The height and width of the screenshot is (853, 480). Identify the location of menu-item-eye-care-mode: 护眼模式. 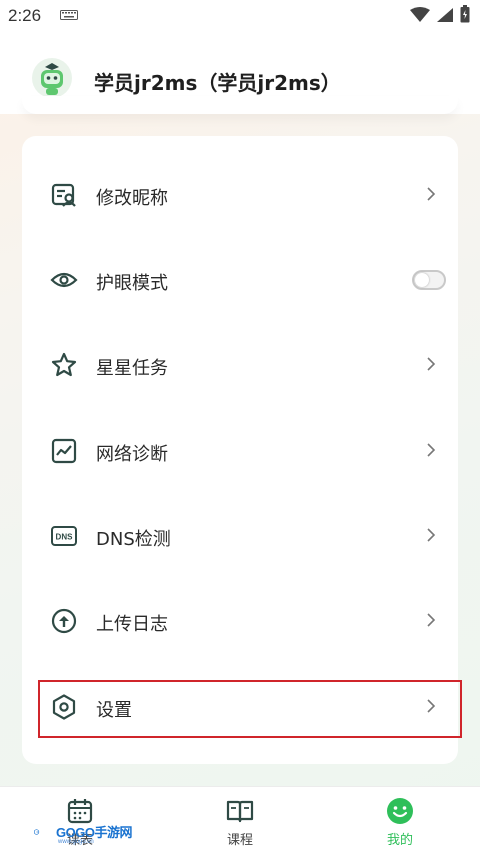
(240, 280).